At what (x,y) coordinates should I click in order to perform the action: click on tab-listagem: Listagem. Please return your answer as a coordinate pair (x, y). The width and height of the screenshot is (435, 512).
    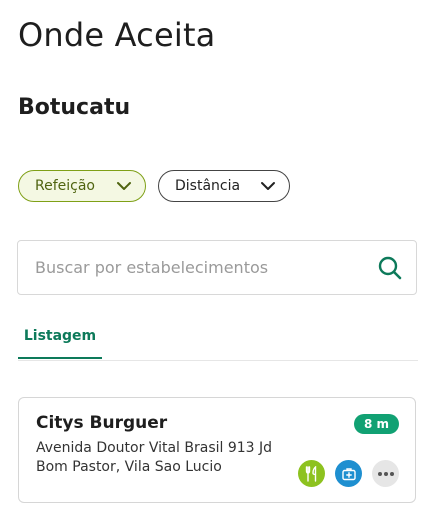
    Looking at the image, I should click on (60, 338).